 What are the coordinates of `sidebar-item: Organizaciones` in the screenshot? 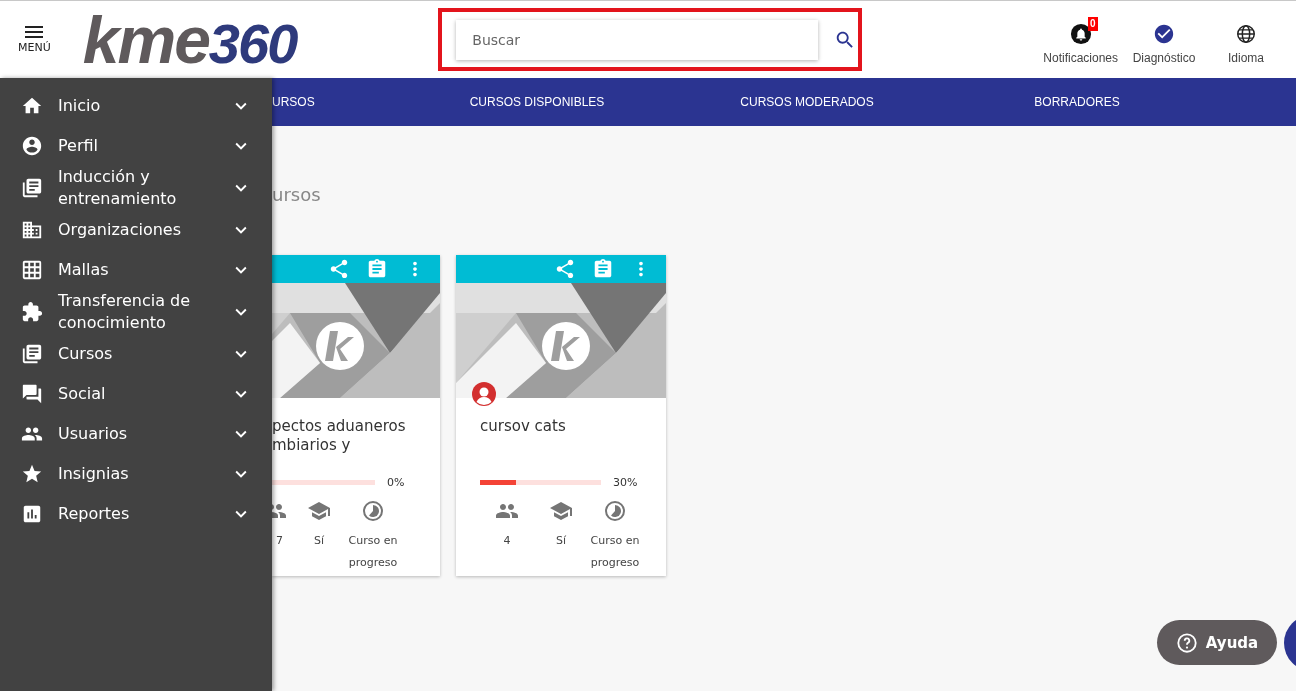 It's located at (136, 230).